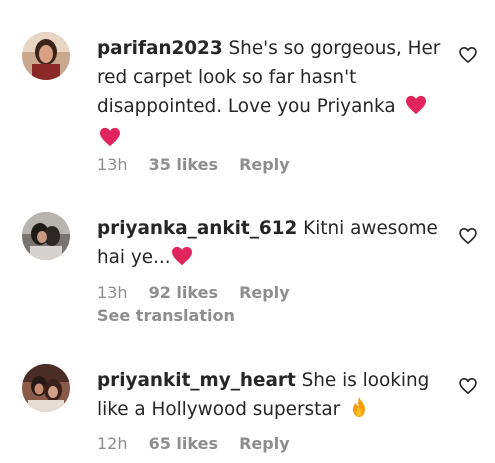 The width and height of the screenshot is (495, 463). I want to click on fire-emoji, so click(359, 411).